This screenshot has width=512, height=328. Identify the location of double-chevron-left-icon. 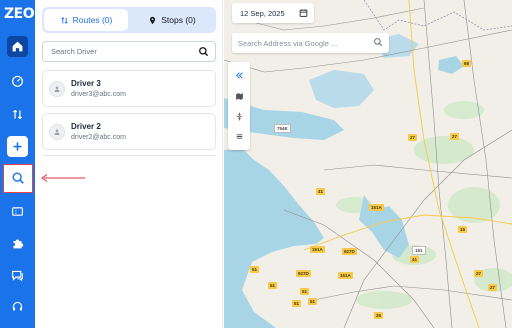
(239, 75).